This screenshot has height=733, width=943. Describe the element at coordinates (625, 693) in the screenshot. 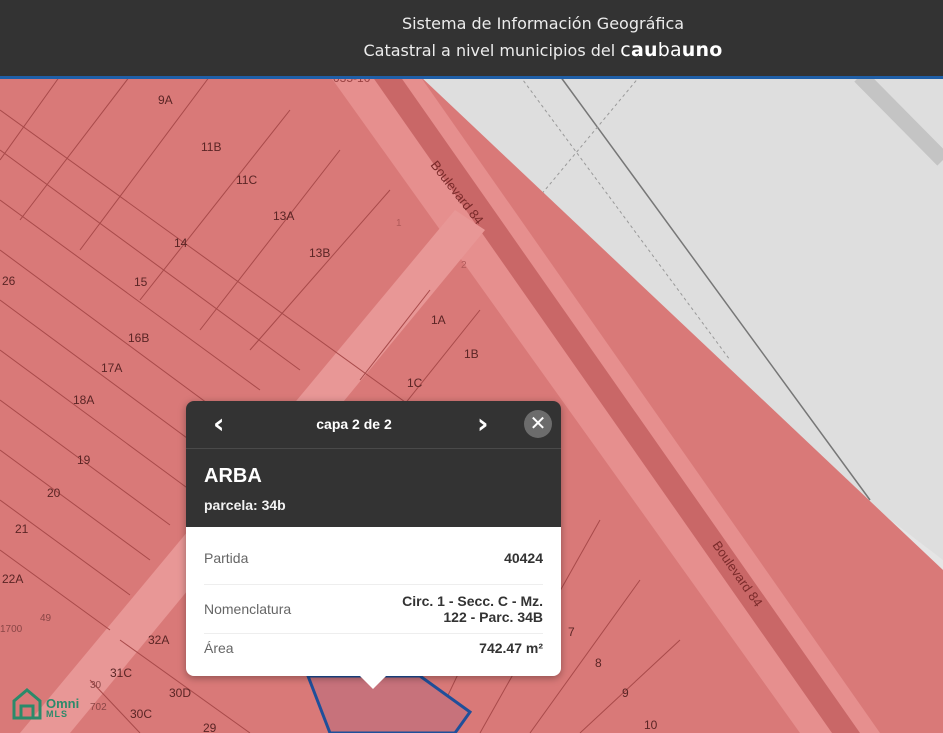

I see `lot-label: 9` at that location.